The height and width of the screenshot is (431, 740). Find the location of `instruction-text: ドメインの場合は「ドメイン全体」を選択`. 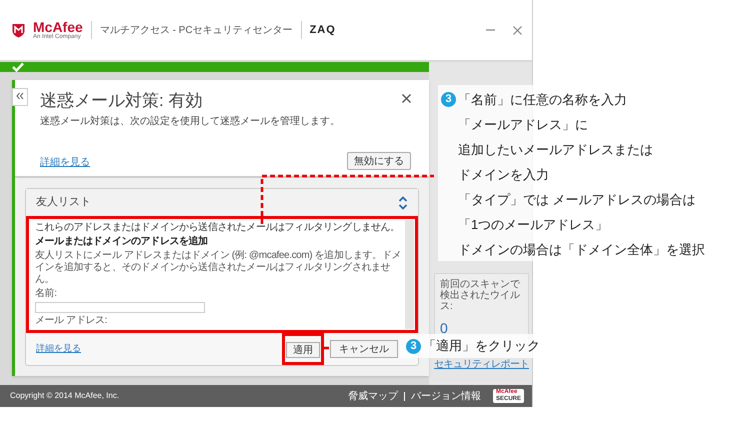

instruction-text: ドメインの場合は「ドメイン全体」を選択 is located at coordinates (581, 249).